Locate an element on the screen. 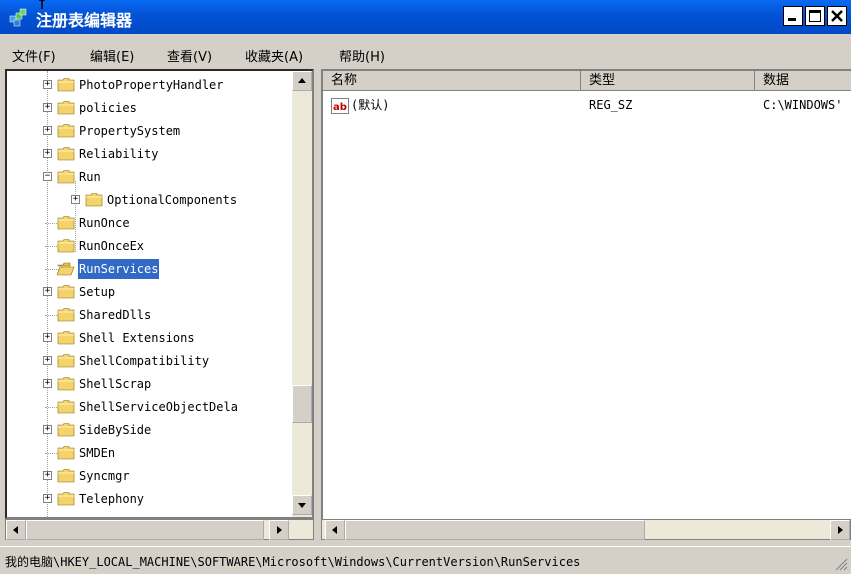 This screenshot has width=851, height=574. tree-node: − Run is located at coordinates (147, 177).